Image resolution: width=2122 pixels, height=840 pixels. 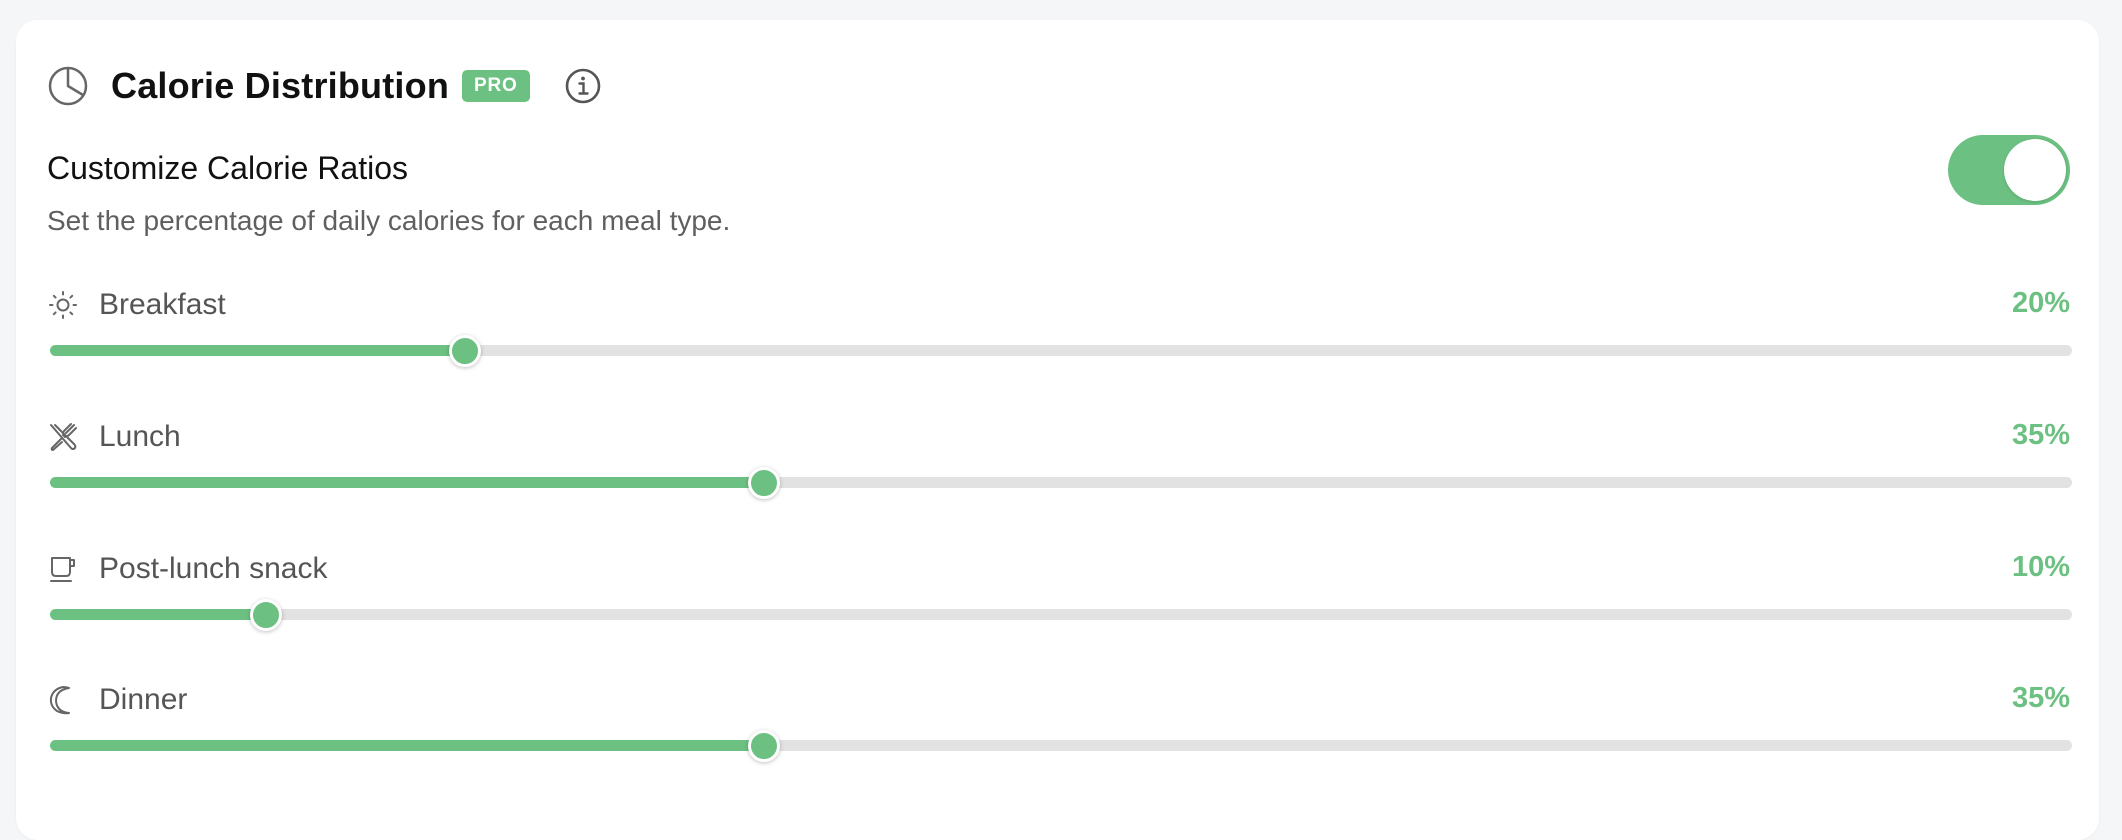 I want to click on dinner-slider, so click(x=1061, y=746).